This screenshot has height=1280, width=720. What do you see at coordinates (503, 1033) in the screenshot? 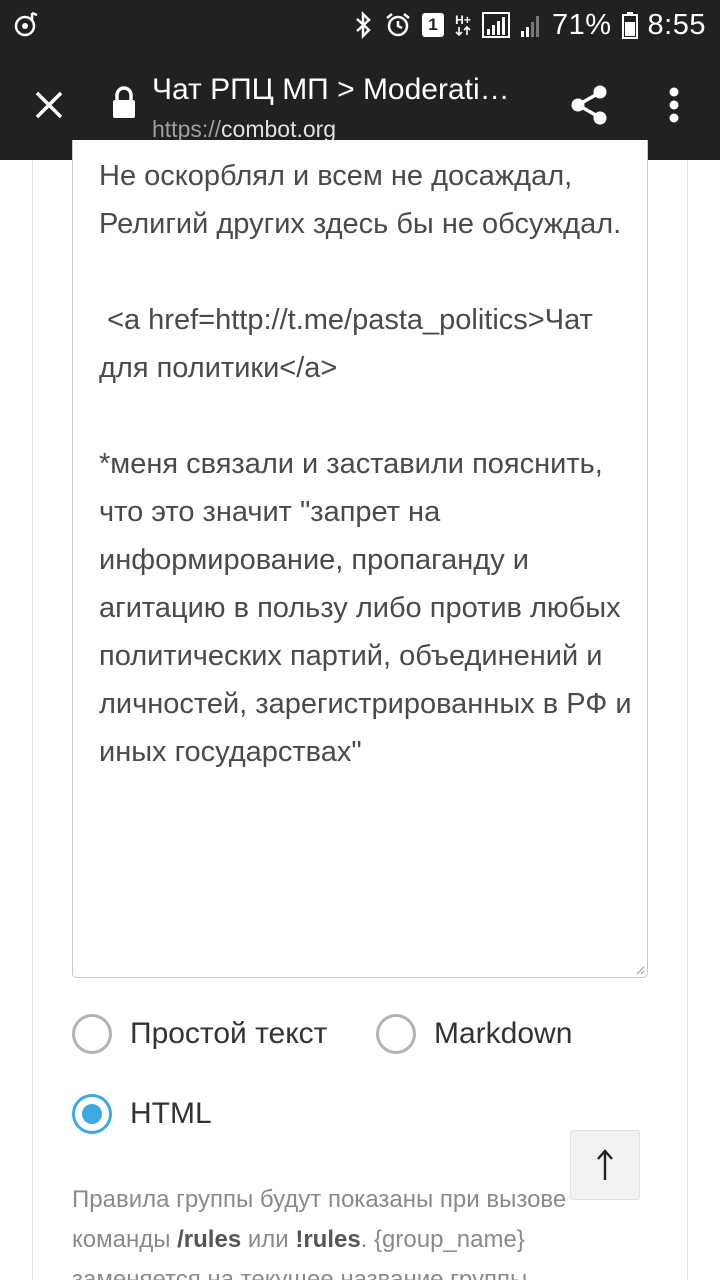
I see `radio-label-markdown: Markdown` at bounding box center [503, 1033].